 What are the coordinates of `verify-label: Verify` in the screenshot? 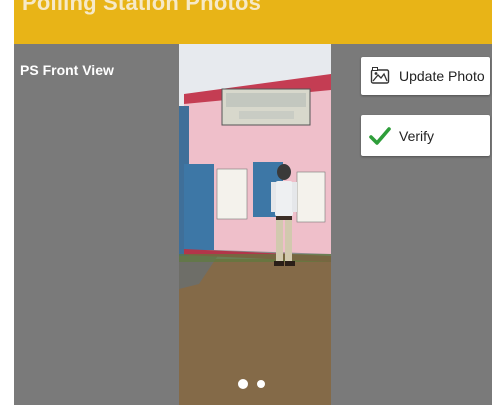 It's located at (417, 135).